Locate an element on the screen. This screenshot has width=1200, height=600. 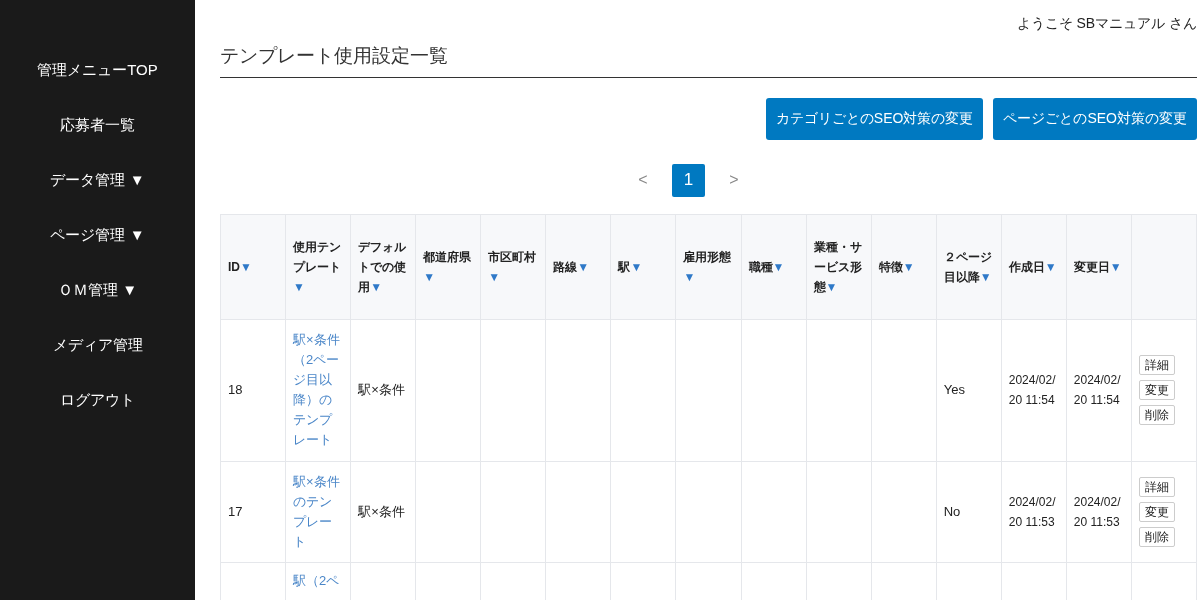
sidebar-item: ログアウト is located at coordinates (97, 400).